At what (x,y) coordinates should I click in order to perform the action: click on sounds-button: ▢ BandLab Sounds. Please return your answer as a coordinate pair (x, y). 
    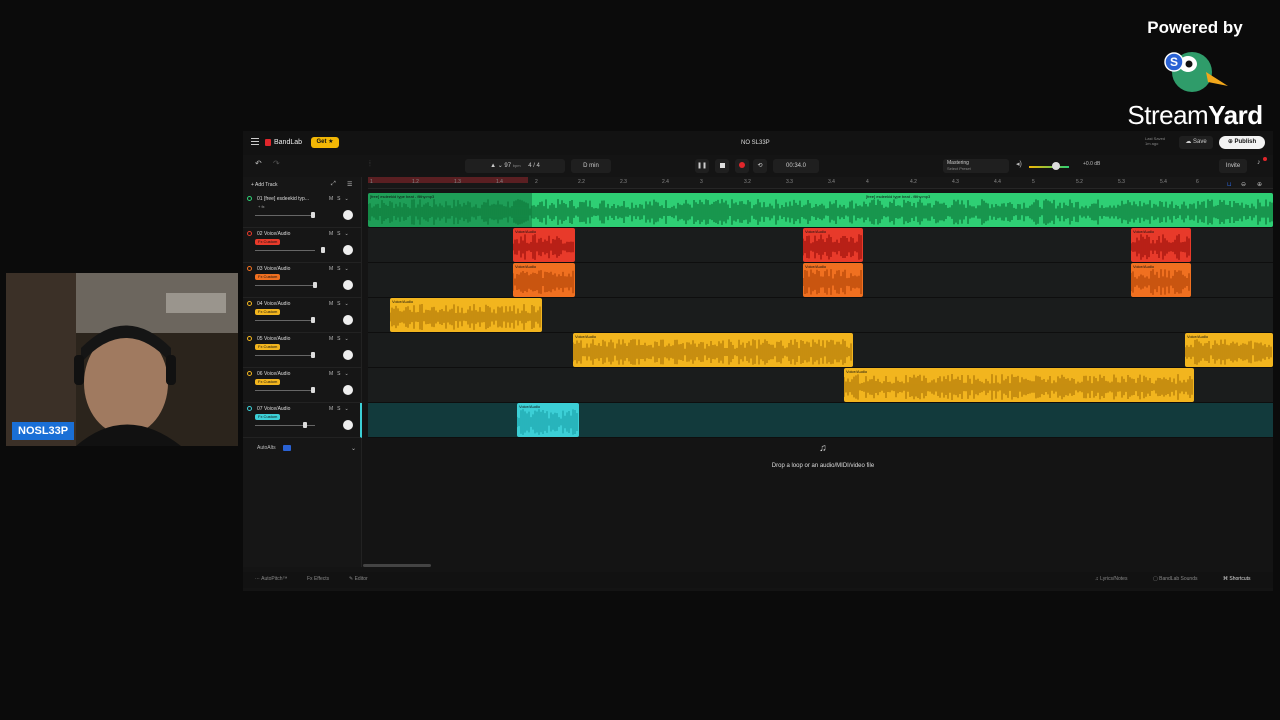
    Looking at the image, I should click on (1175, 579).